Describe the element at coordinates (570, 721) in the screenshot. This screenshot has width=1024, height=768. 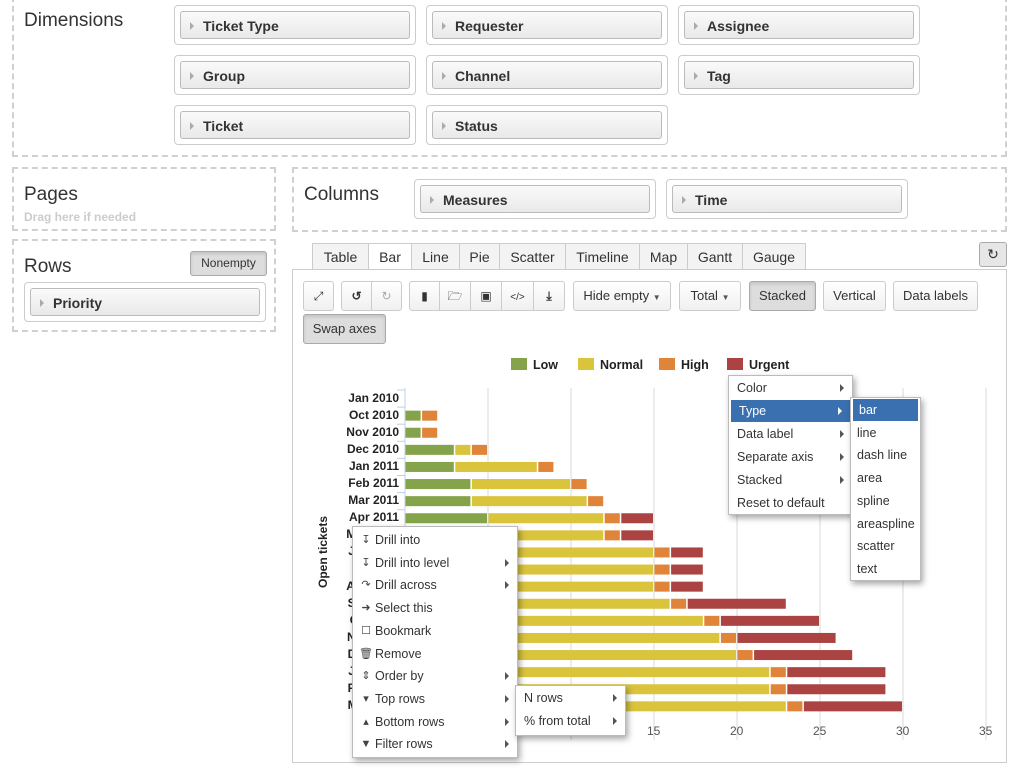
I see `top-rows-option--from-total: % from total` at that location.